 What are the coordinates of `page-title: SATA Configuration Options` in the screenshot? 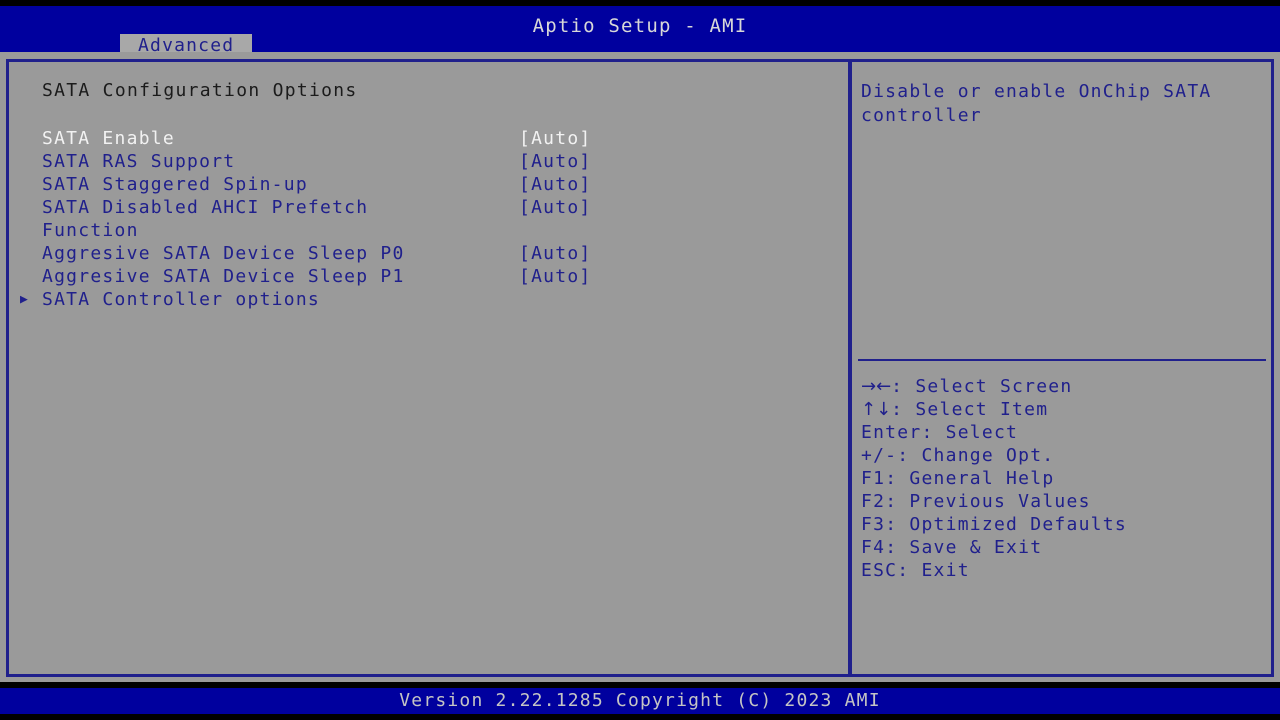 It's located at (200, 90).